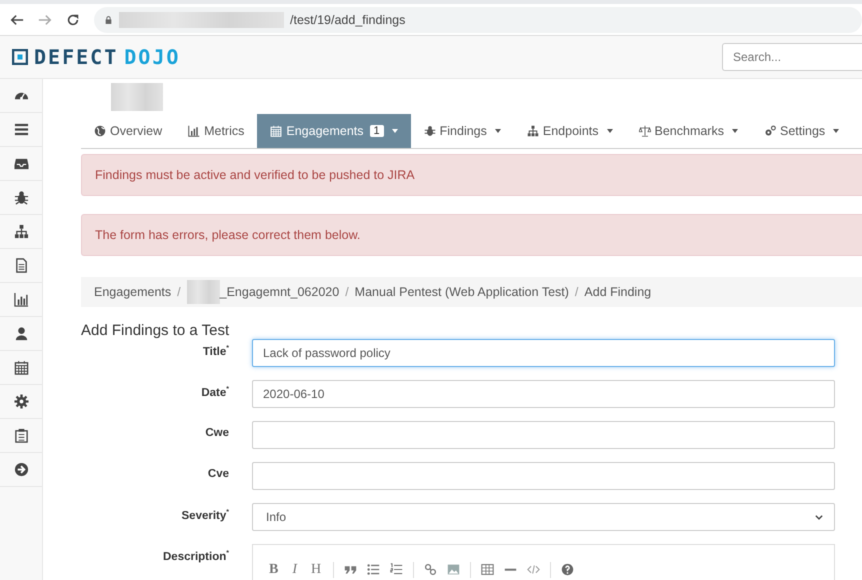 Image resolution: width=862 pixels, height=580 pixels. What do you see at coordinates (155, 330) in the screenshot?
I see `page-heading: Add Findings to a Test` at bounding box center [155, 330].